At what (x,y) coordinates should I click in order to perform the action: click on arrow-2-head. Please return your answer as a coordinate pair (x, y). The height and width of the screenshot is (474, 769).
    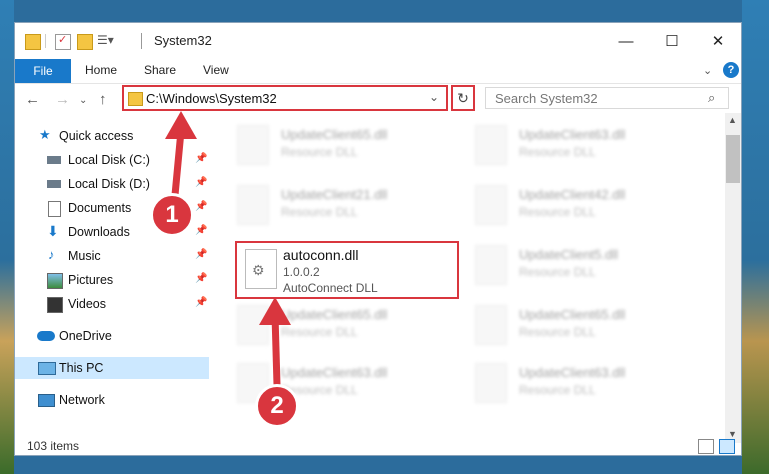
    Looking at the image, I should click on (275, 311).